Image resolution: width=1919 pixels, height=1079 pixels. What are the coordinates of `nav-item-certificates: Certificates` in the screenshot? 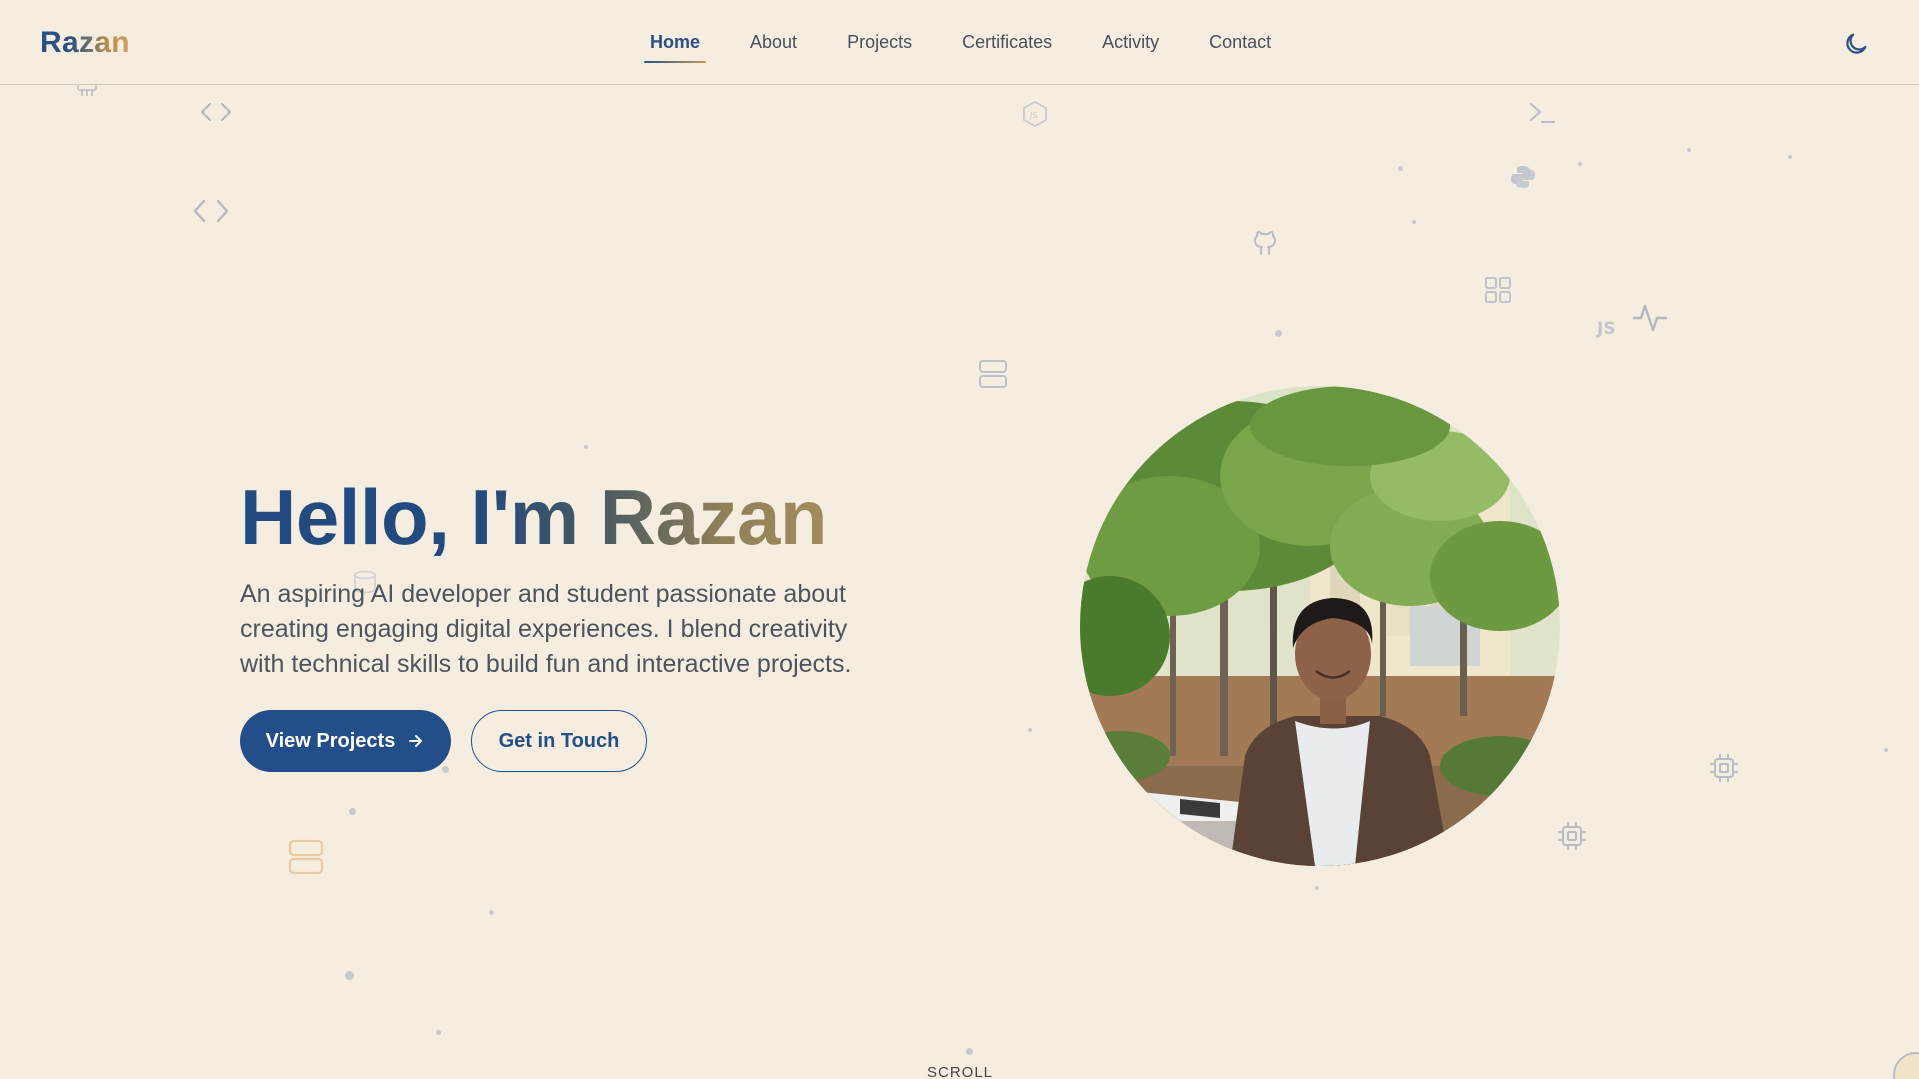 It's located at (1007, 46).